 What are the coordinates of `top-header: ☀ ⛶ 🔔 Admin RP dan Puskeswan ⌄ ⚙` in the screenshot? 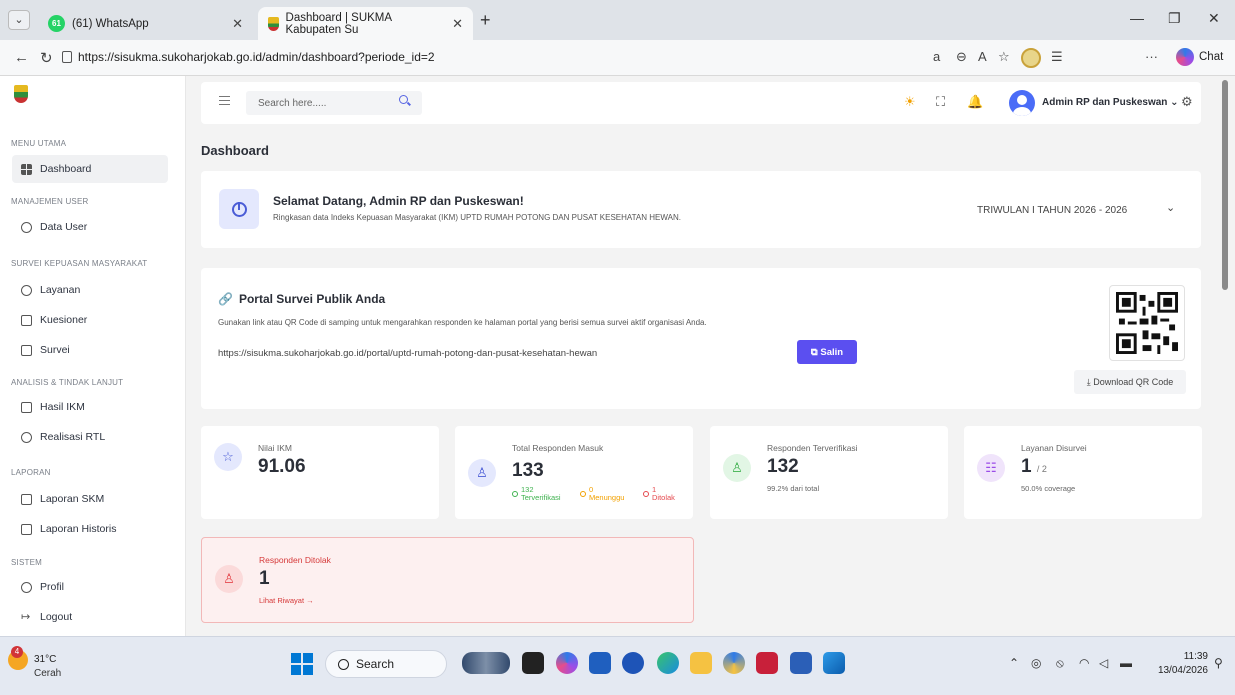 It's located at (701, 103).